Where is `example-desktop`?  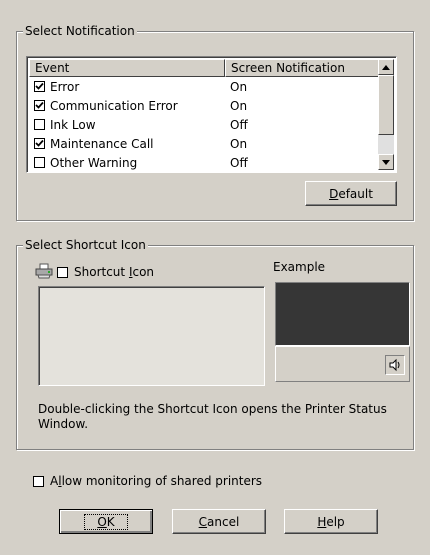 example-desktop is located at coordinates (342, 314).